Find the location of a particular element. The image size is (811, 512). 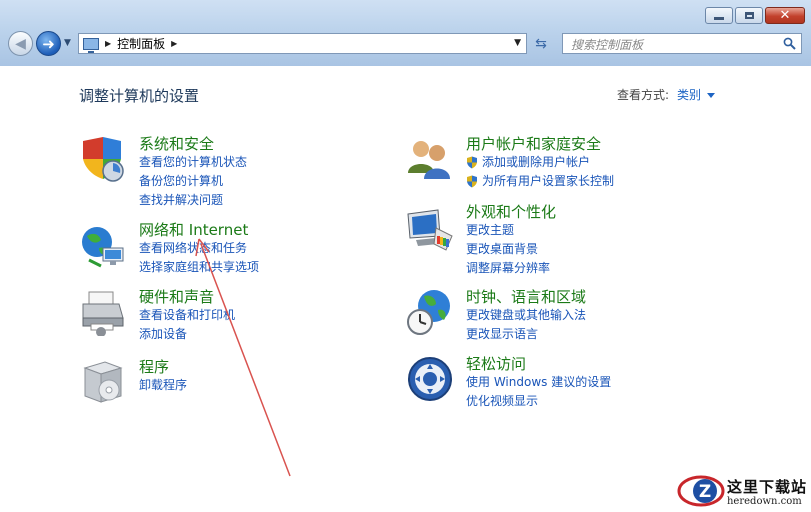

close-icon: ✕ is located at coordinates (785, 15).